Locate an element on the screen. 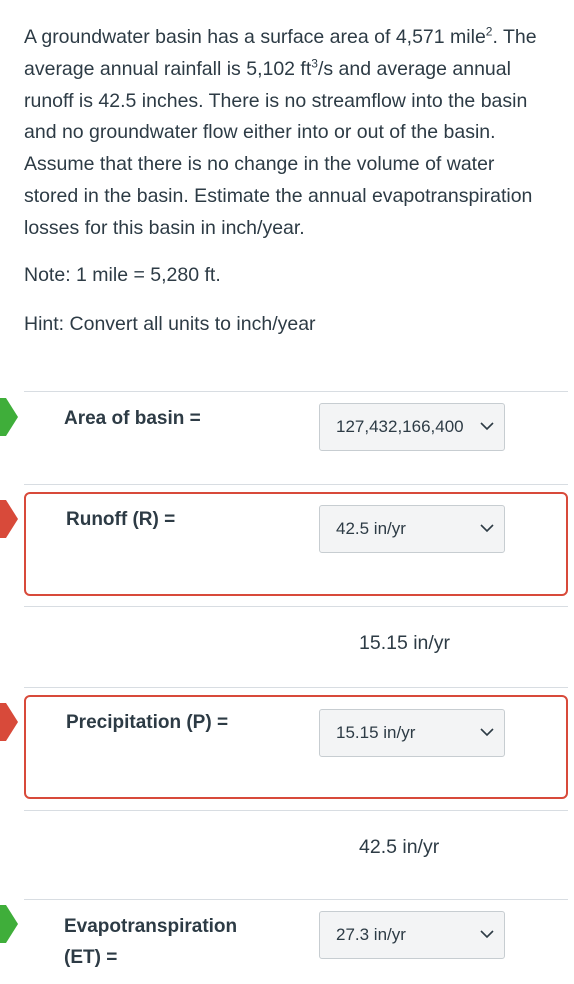 The height and width of the screenshot is (984, 574). area-selected-value: 127,432,166,400 is located at coordinates (400, 426).